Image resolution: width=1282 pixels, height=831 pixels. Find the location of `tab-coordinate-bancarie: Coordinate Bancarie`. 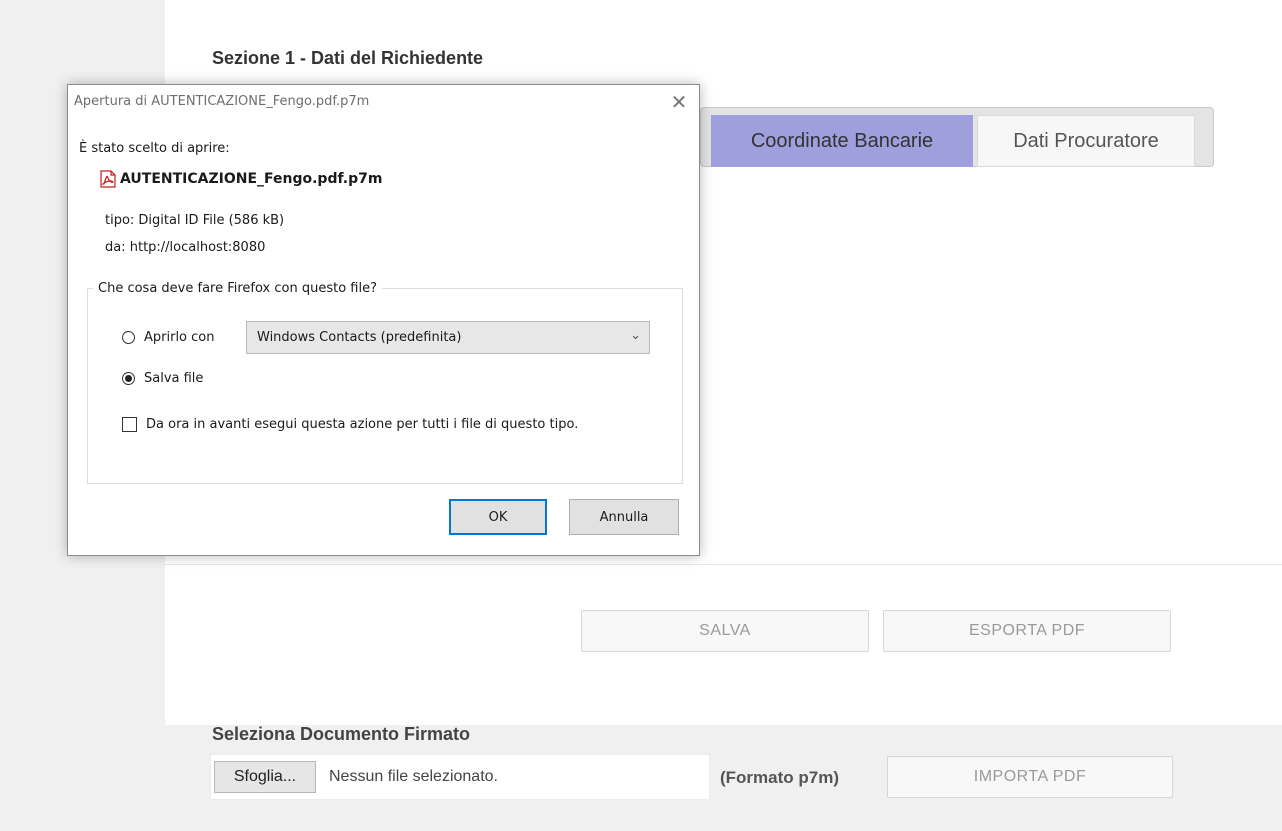

tab-coordinate-bancarie: Coordinate Bancarie is located at coordinates (842, 141).